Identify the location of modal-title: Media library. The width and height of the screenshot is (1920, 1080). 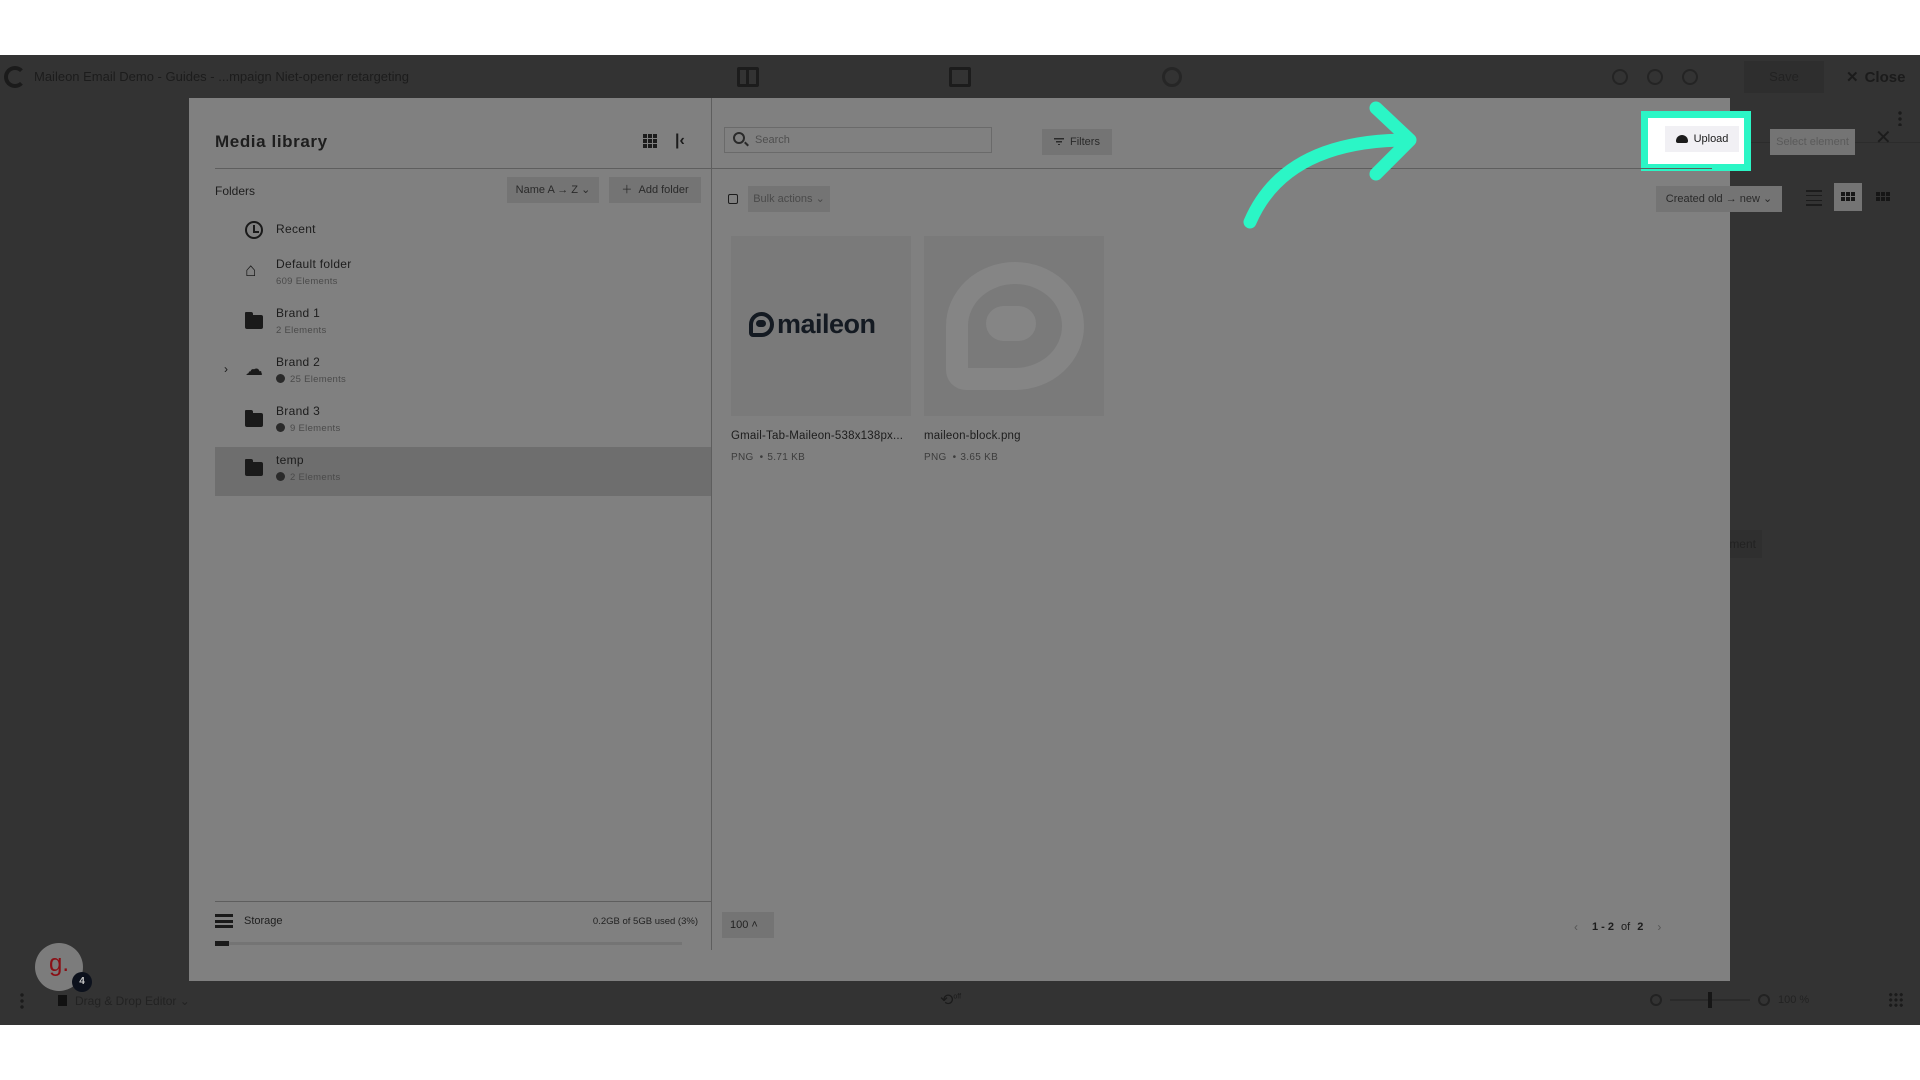
(271, 141).